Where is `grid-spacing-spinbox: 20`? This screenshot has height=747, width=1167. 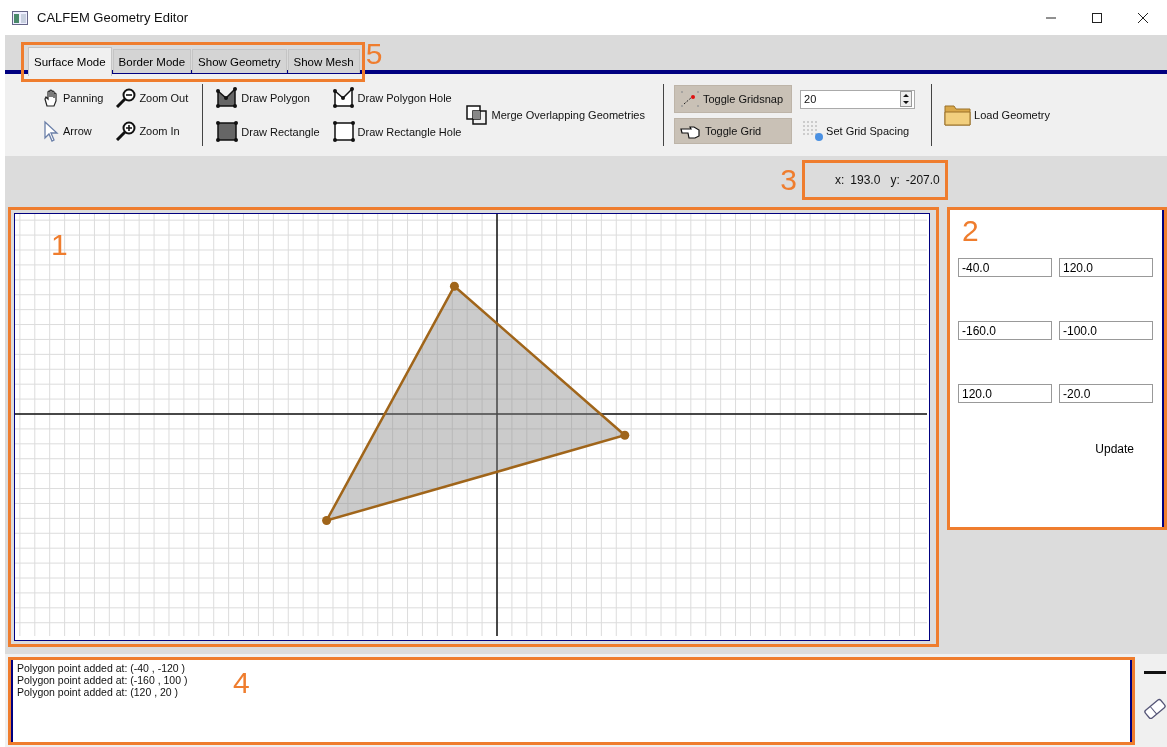
grid-spacing-spinbox: 20 is located at coordinates (858, 99).